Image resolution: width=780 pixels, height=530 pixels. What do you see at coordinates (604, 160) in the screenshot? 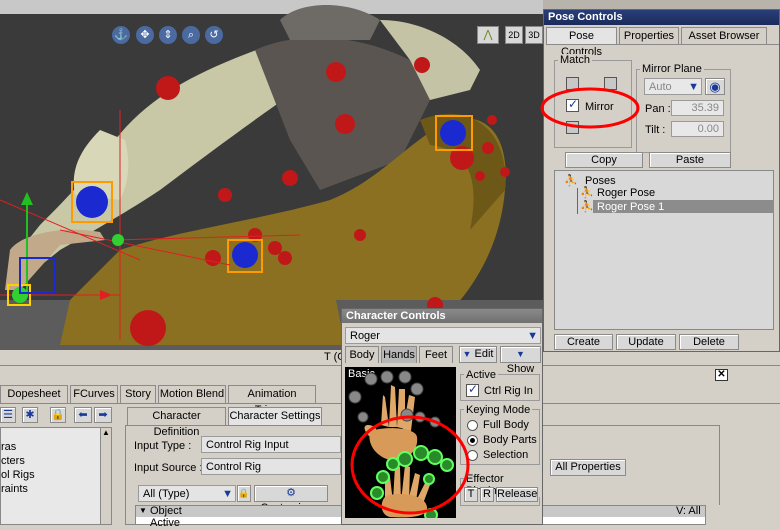
I see `copy-button: Copy` at bounding box center [604, 160].